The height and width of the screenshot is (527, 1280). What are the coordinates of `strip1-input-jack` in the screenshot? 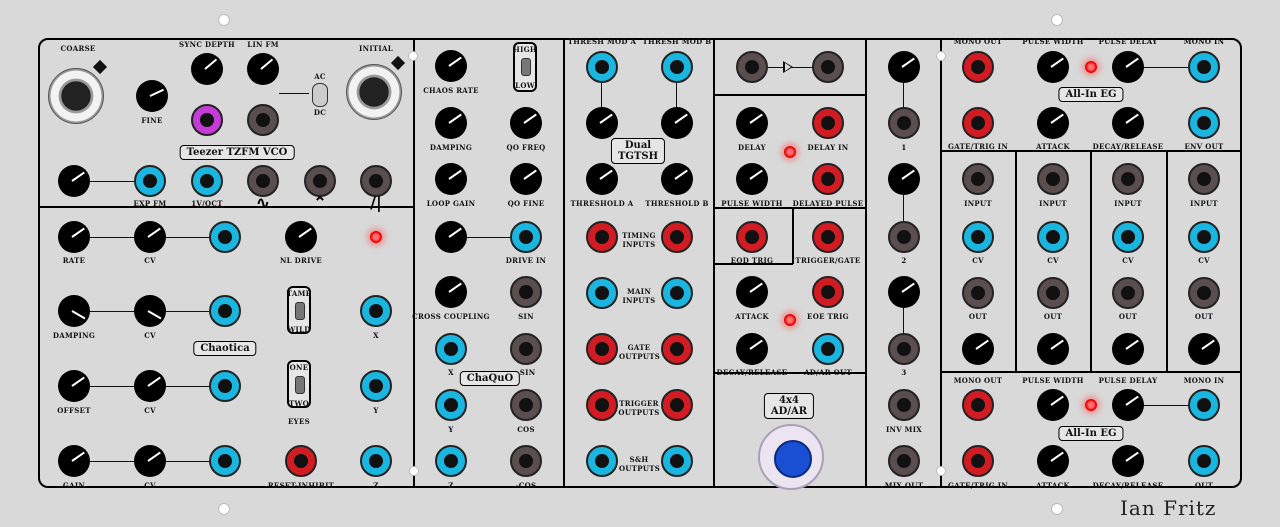 It's located at (978, 179).